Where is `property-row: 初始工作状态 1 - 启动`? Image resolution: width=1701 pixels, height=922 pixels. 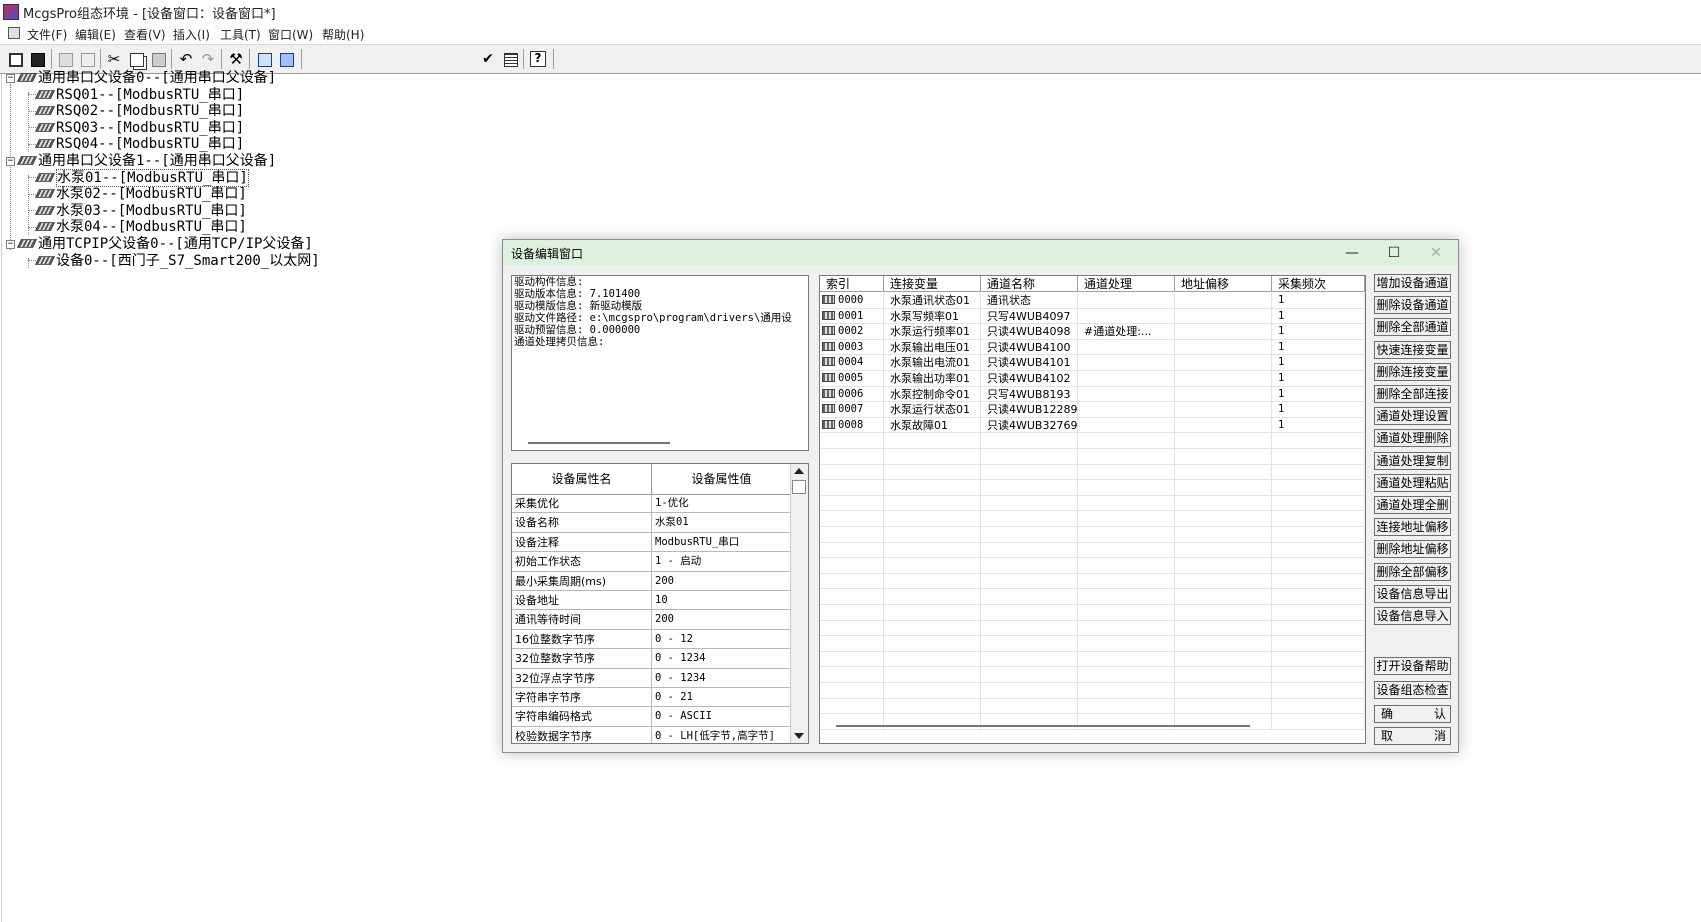
property-row: 初始工作状态 1 - 启动 is located at coordinates (652, 562).